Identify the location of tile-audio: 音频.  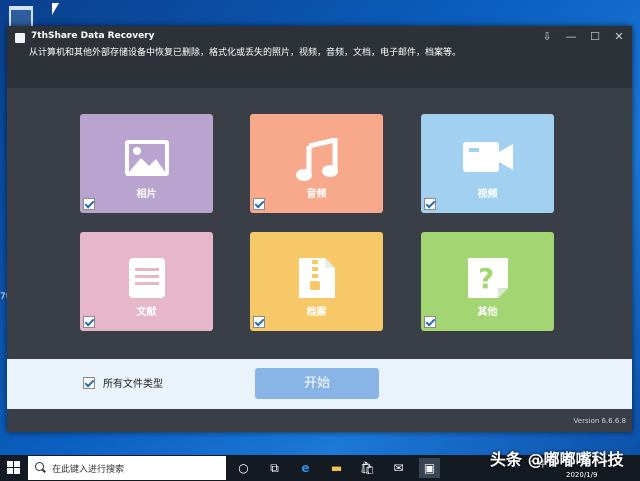
(316, 163).